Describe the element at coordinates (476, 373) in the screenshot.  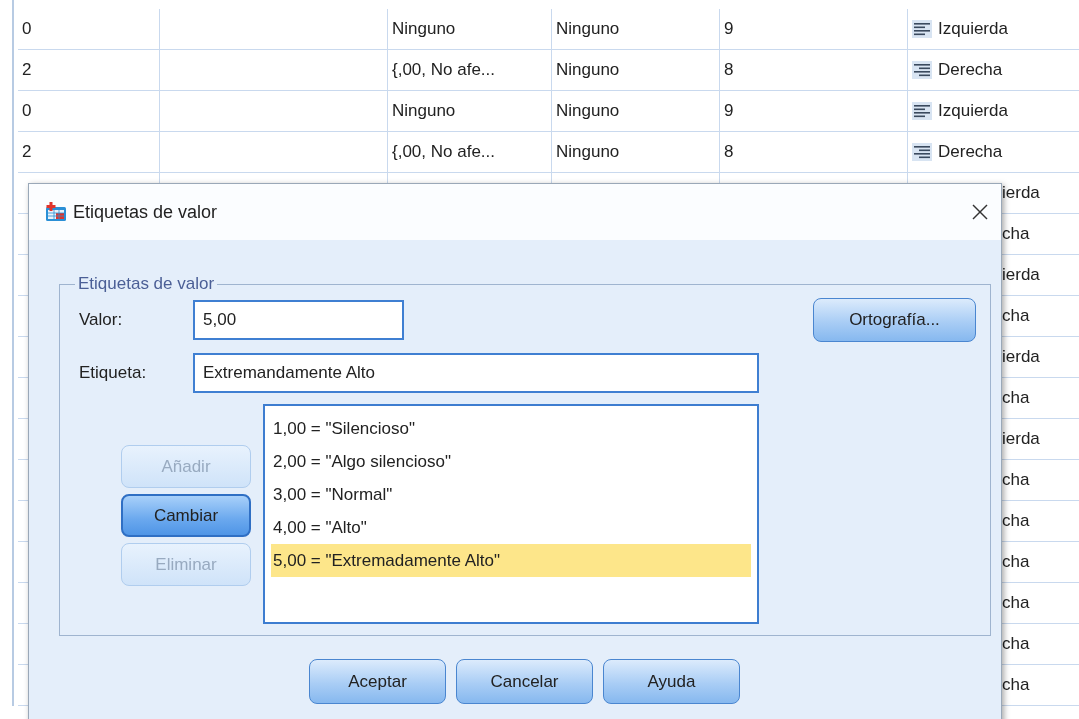
I see `input-field: Extremandamente Alto` at that location.